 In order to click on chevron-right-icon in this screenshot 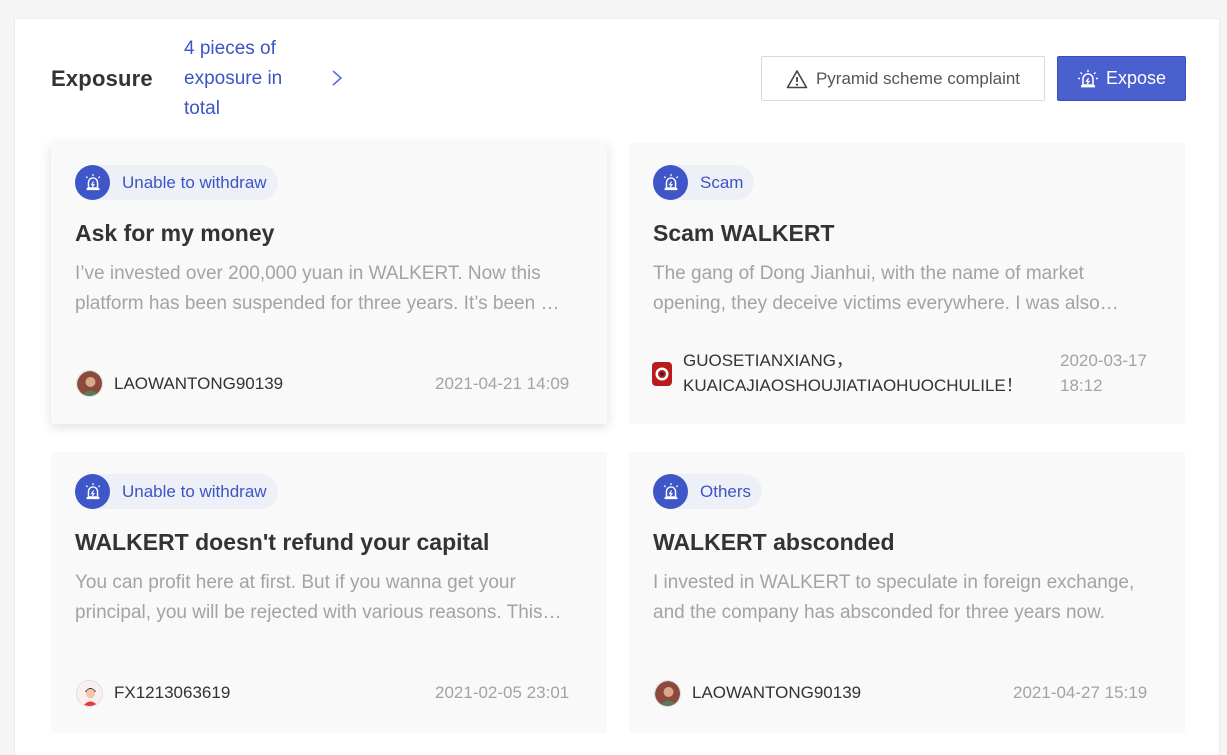, I will do `click(337, 78)`.